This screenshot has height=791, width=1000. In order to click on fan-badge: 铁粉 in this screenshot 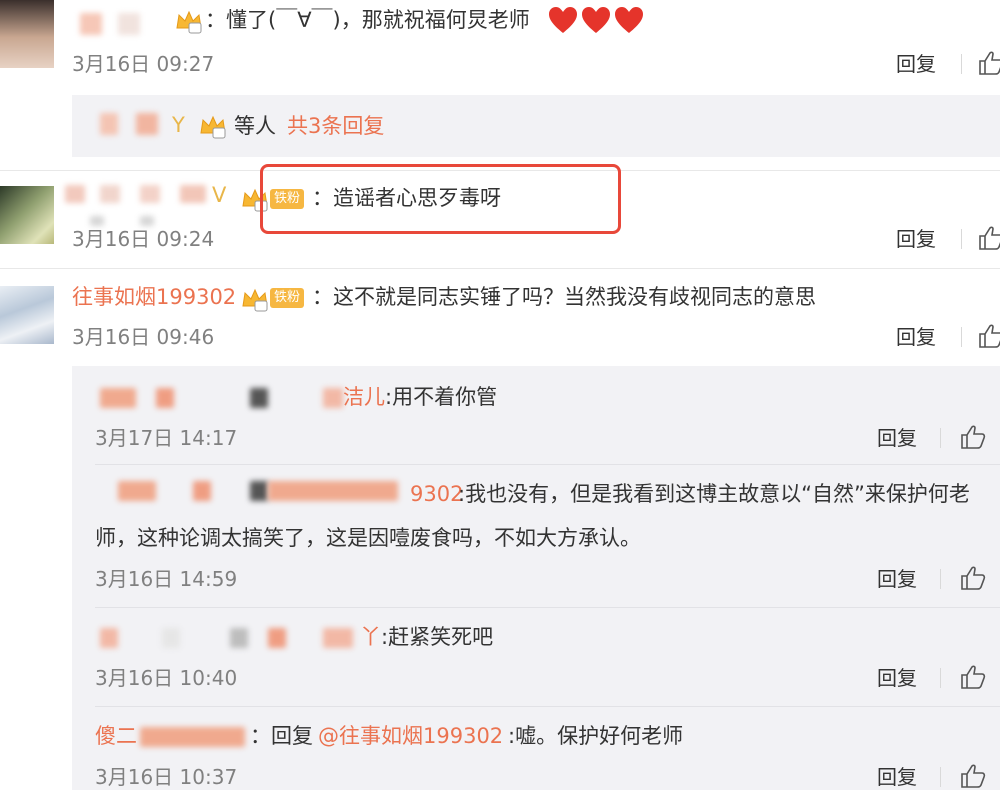, I will do `click(287, 298)`.